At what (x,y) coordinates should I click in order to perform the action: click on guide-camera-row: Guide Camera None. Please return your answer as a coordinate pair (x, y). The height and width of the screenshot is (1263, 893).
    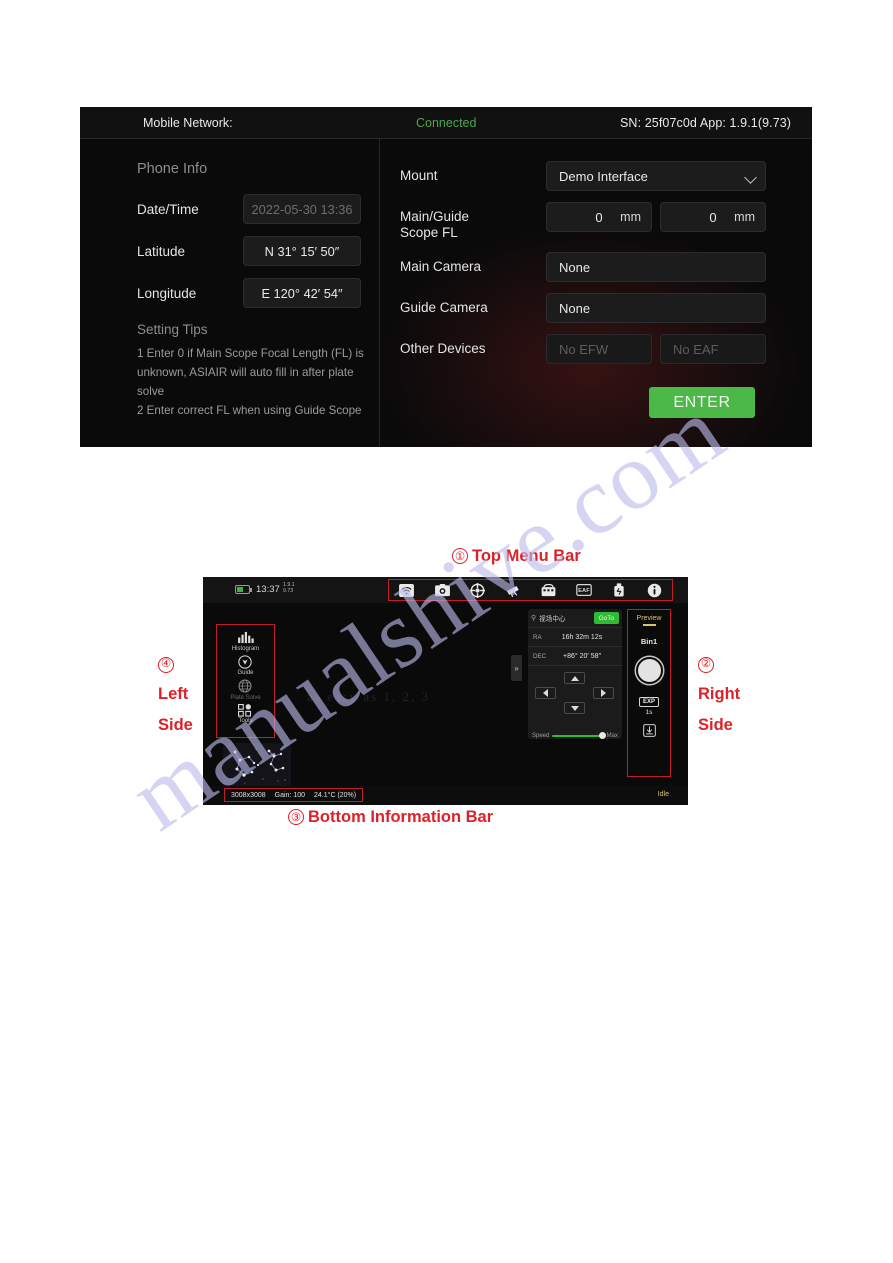
    Looking at the image, I should click on (606, 308).